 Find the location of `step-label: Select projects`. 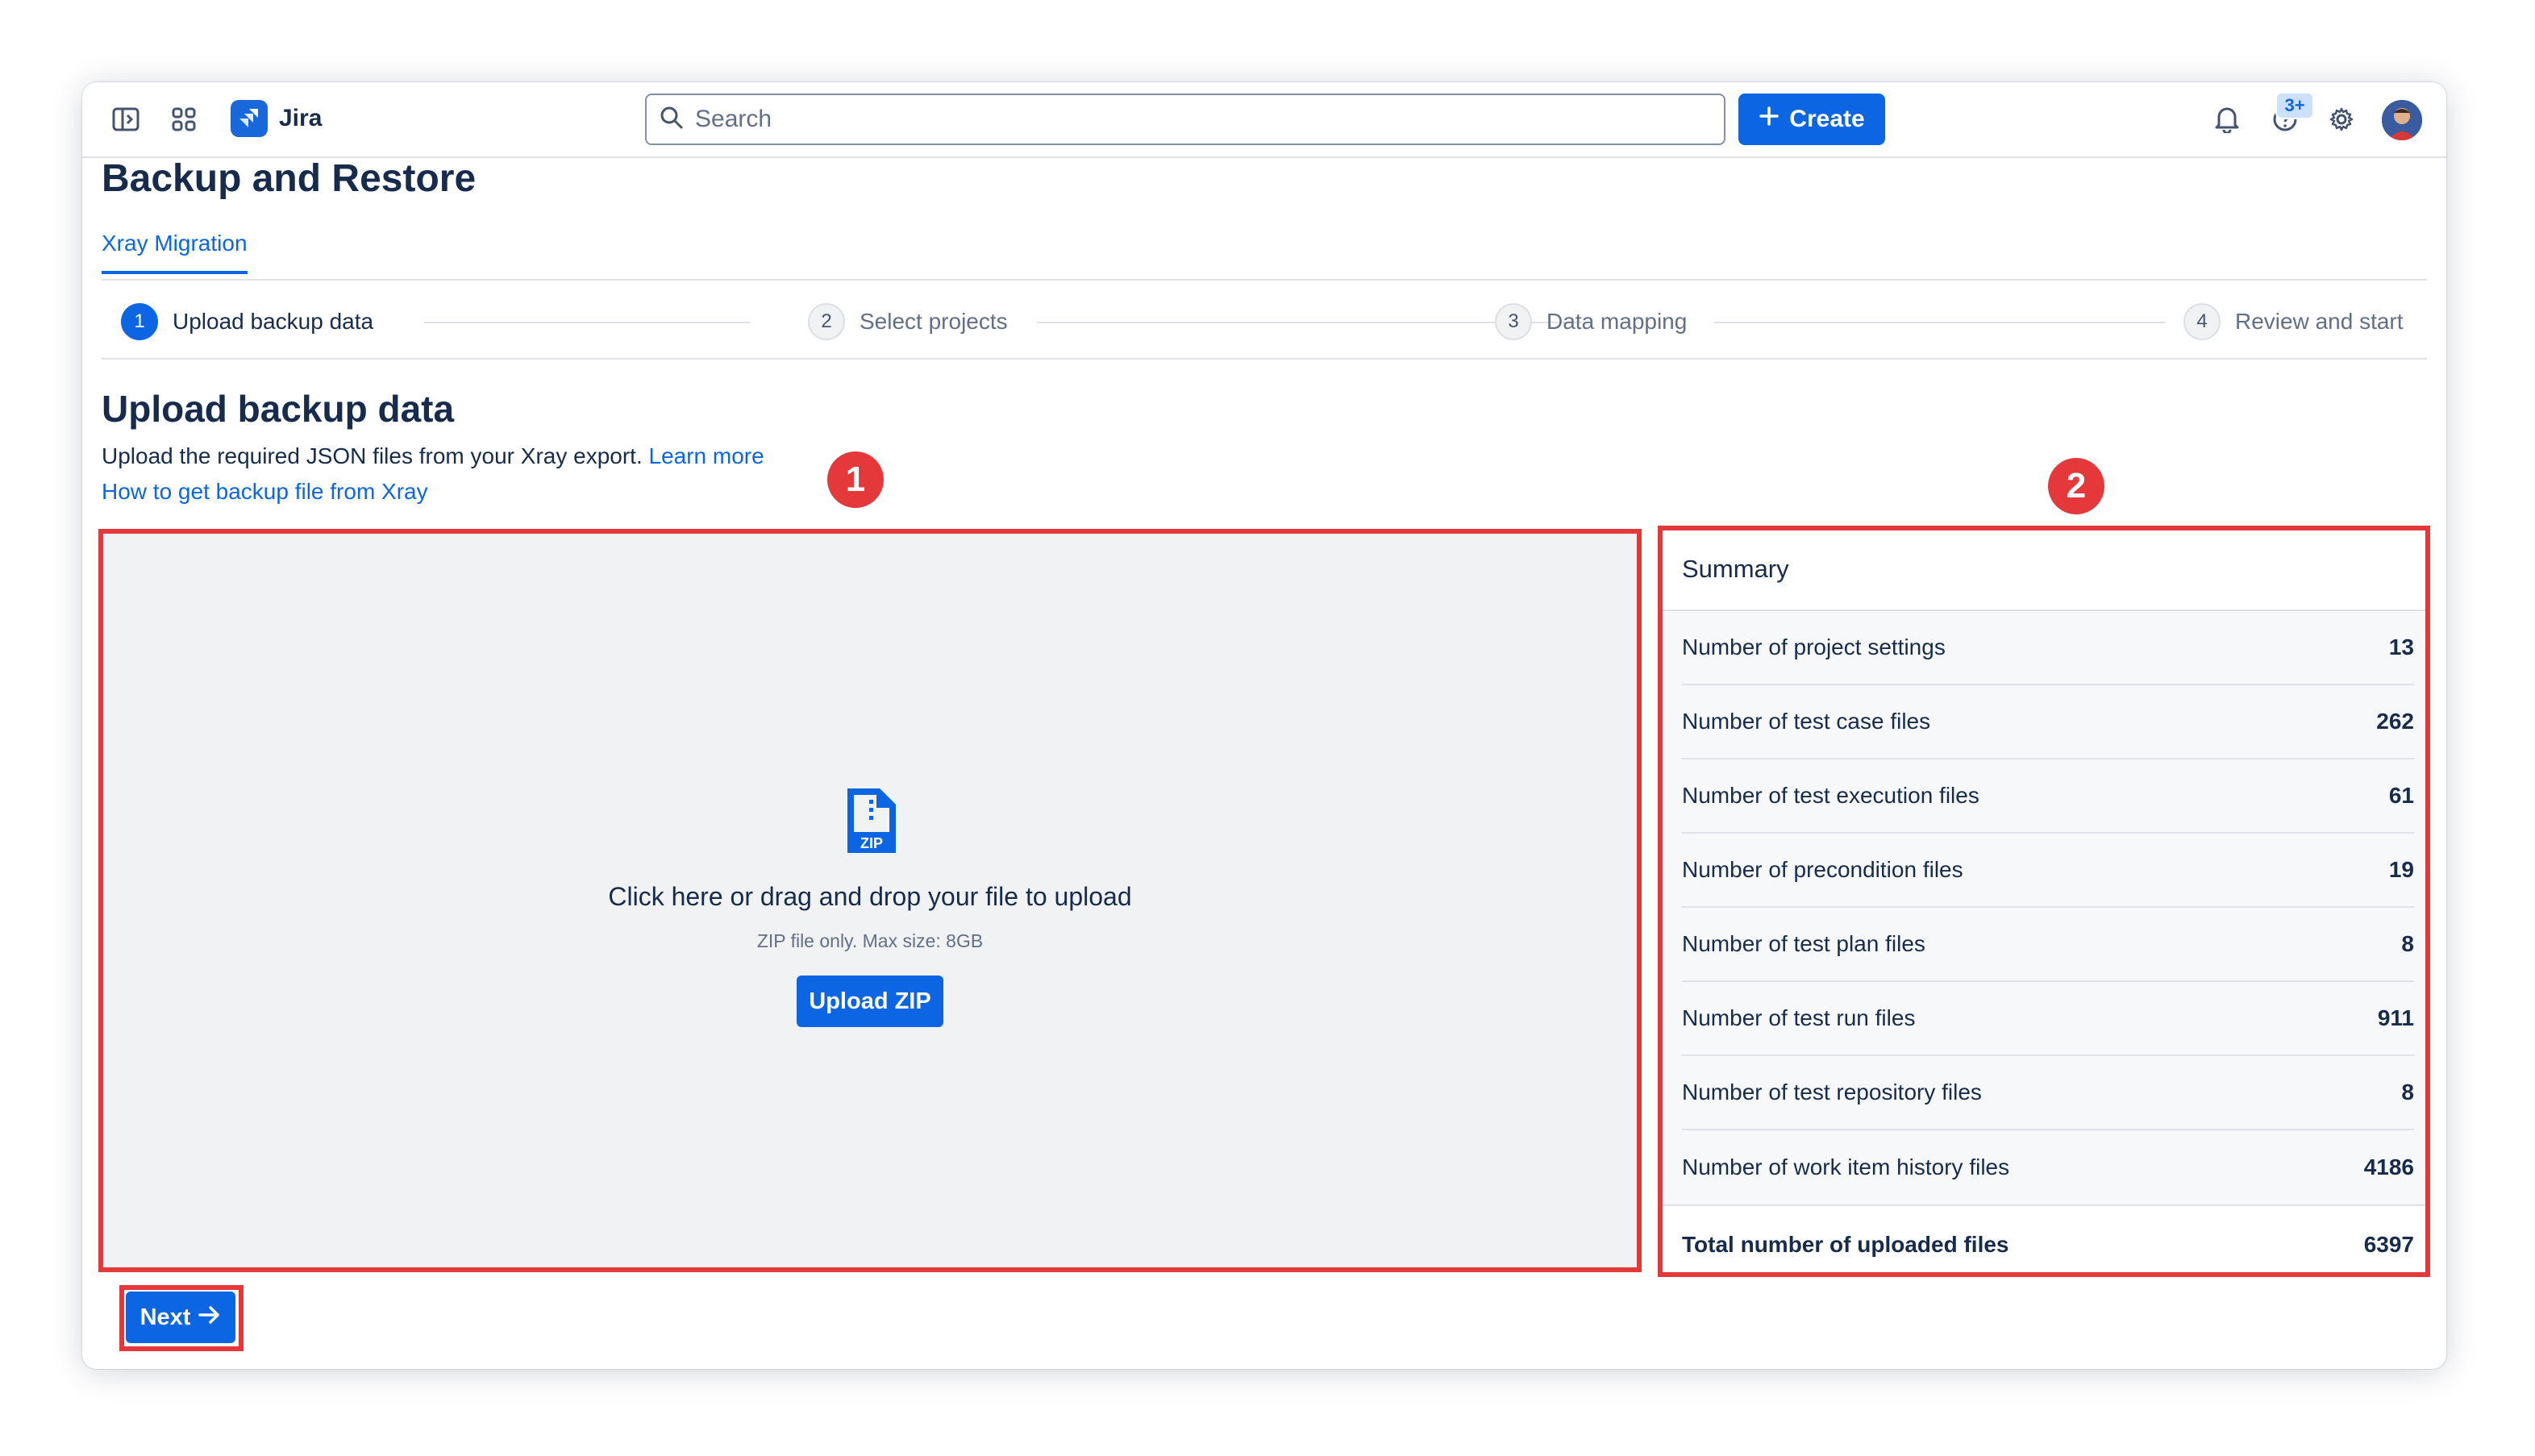

step-label: Select projects is located at coordinates (934, 321).